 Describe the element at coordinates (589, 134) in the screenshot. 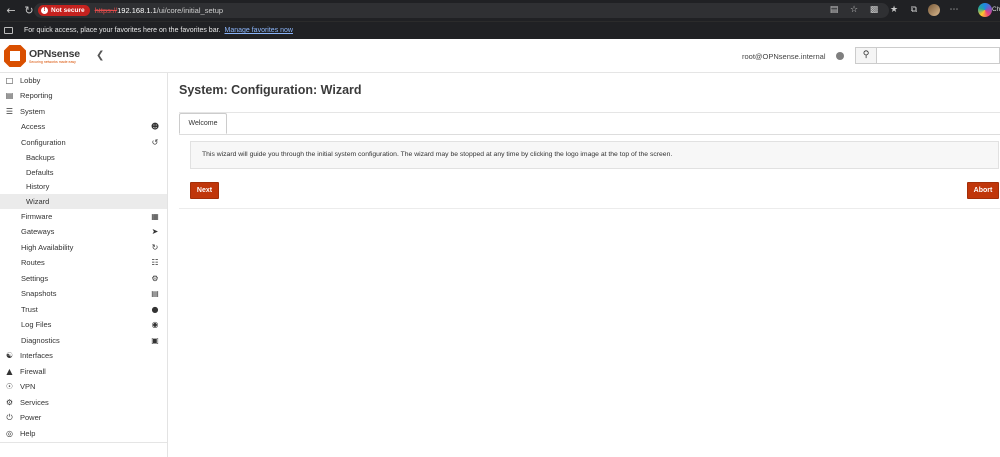

I see `tab-divider` at that location.